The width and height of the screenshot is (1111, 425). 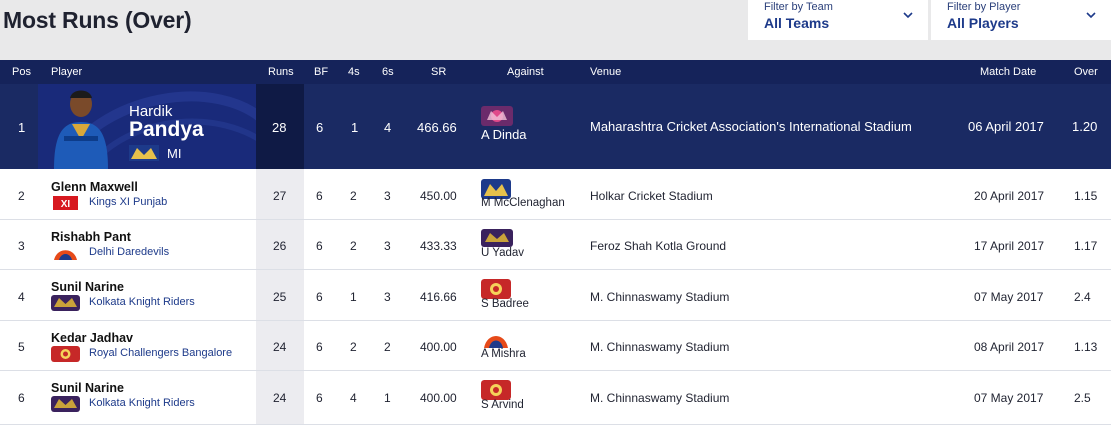 I want to click on row-against: U Yadav, so click(x=502, y=253).